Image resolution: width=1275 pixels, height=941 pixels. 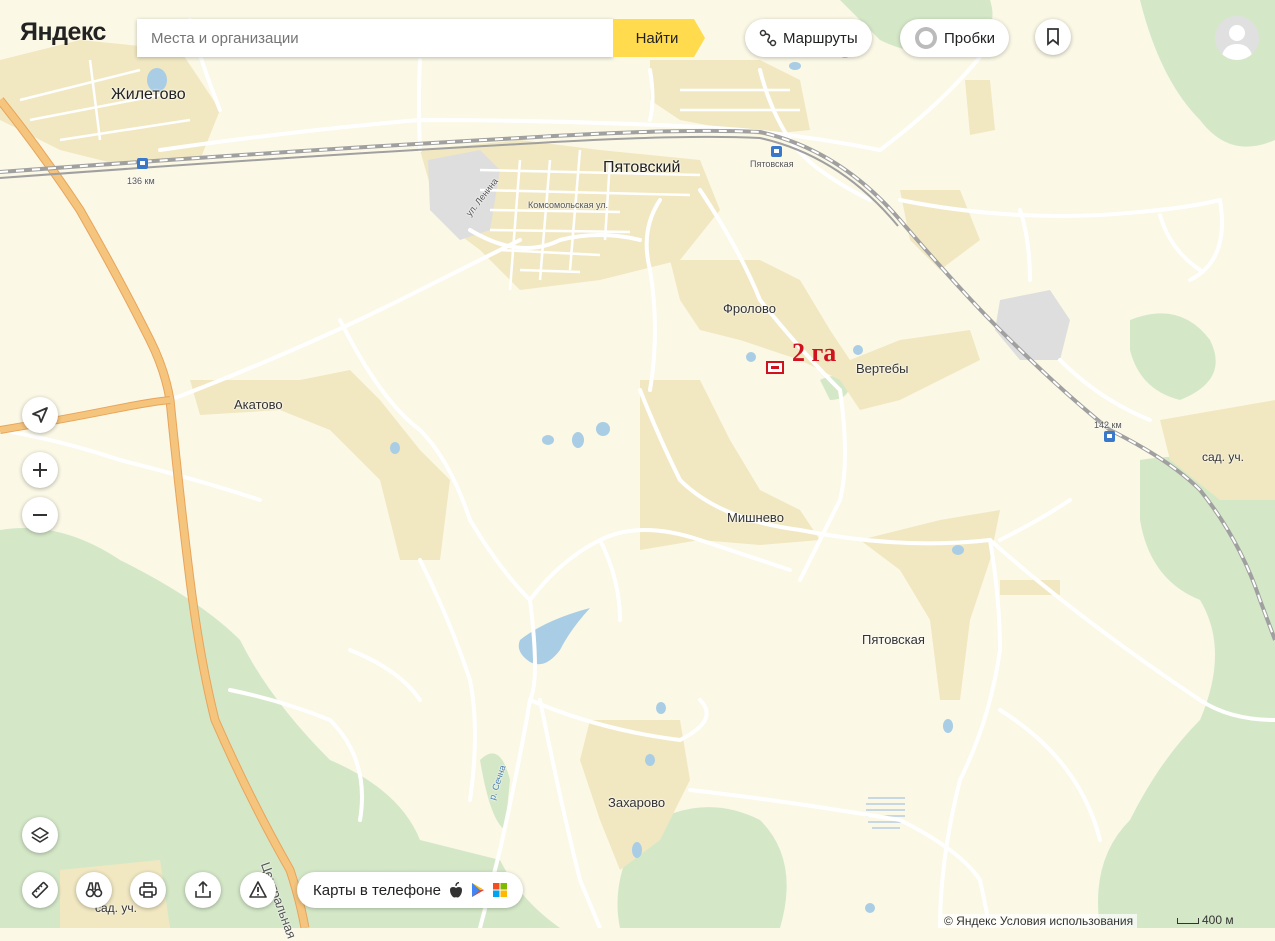 What do you see at coordinates (1237, 42) in the screenshot?
I see `avatar-icon` at bounding box center [1237, 42].